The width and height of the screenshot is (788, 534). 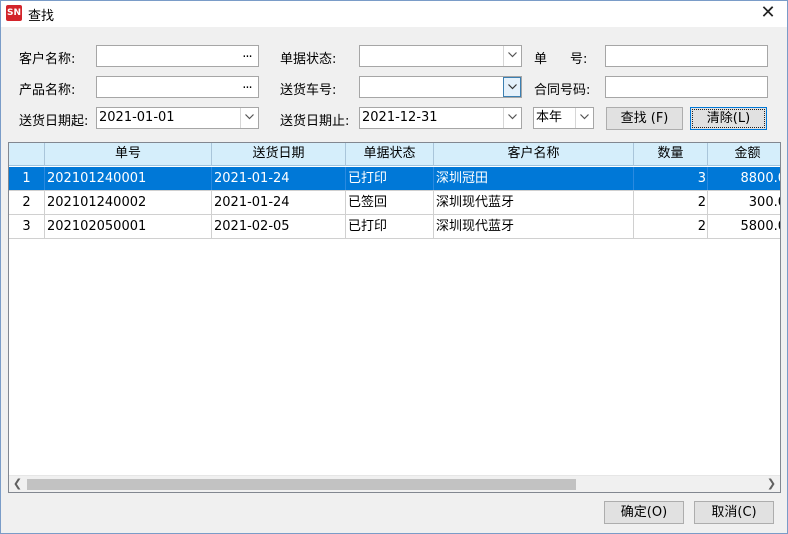 I want to click on number-input, so click(x=686, y=56).